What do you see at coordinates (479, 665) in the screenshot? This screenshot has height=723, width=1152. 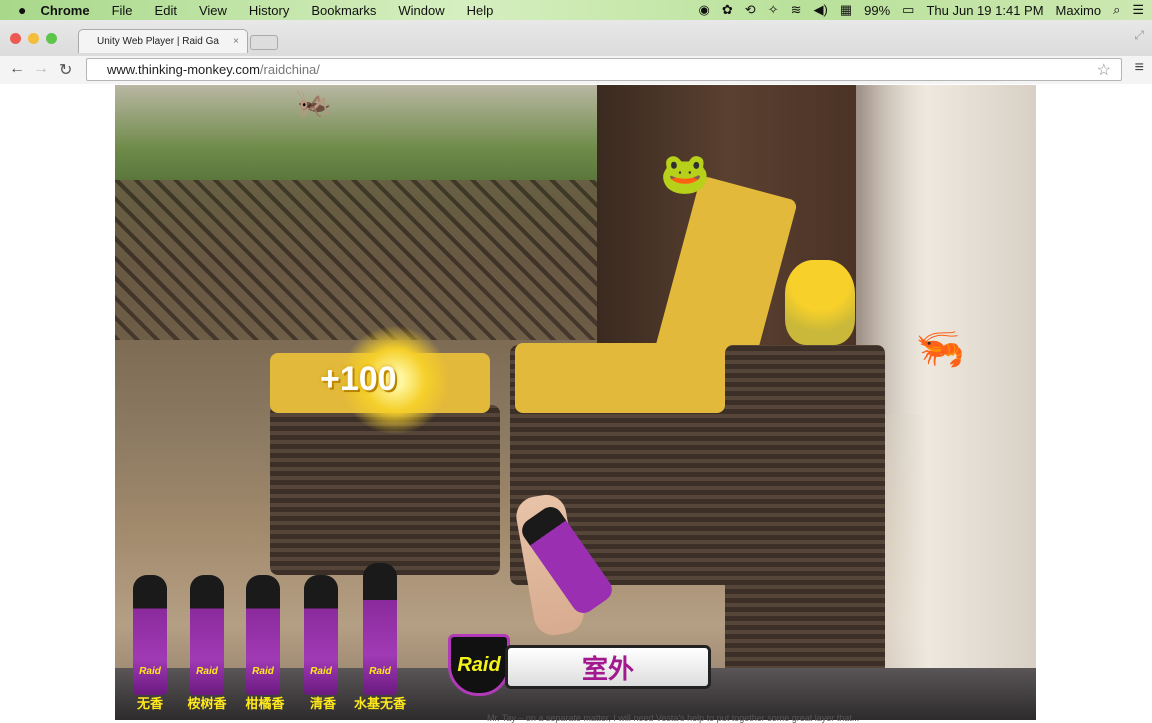 I see `raid-logo: Raid` at bounding box center [479, 665].